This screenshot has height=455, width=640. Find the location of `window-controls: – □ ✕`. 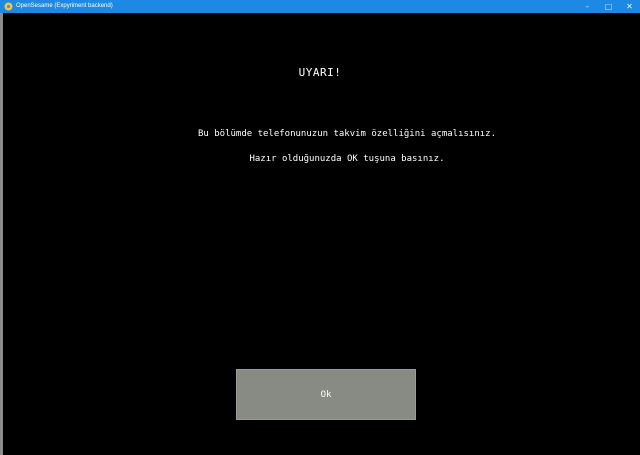

window-controls: – □ ✕ is located at coordinates (608, 6).